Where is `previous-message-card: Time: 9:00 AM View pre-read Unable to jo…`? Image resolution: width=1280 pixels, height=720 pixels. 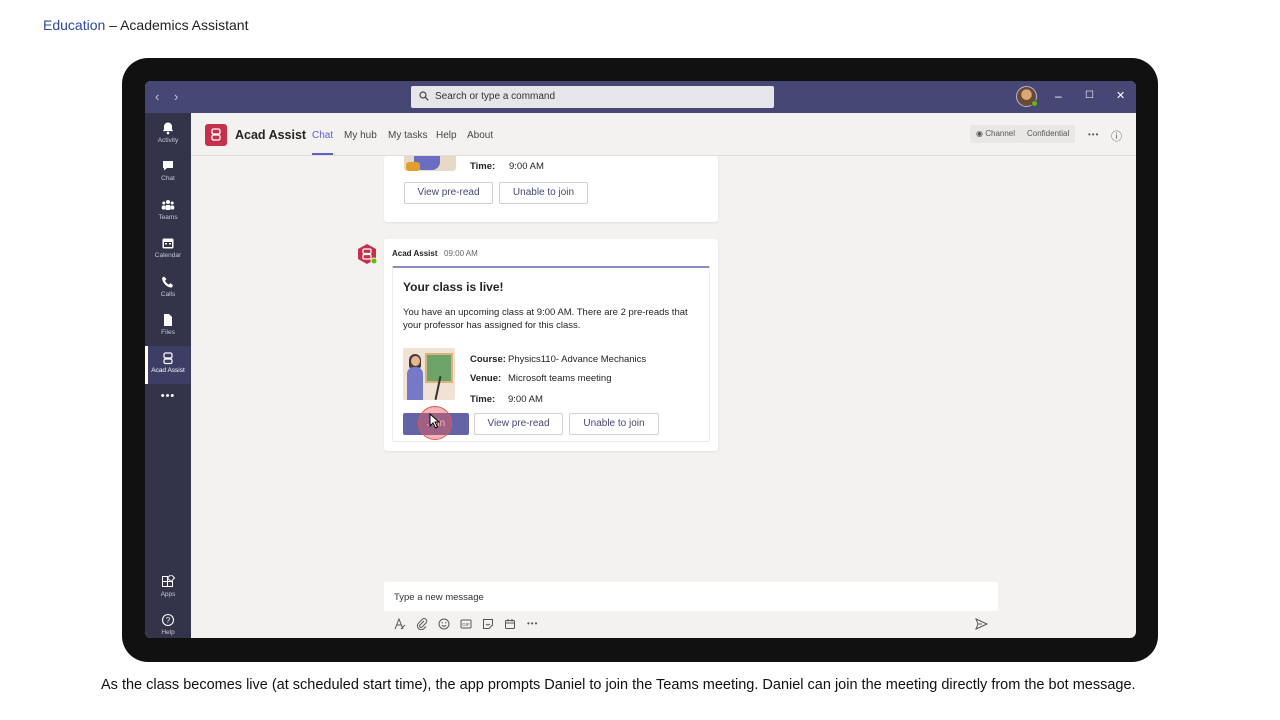 previous-message-card: Time: 9:00 AM View pre-read Unable to jo… is located at coordinates (551, 189).